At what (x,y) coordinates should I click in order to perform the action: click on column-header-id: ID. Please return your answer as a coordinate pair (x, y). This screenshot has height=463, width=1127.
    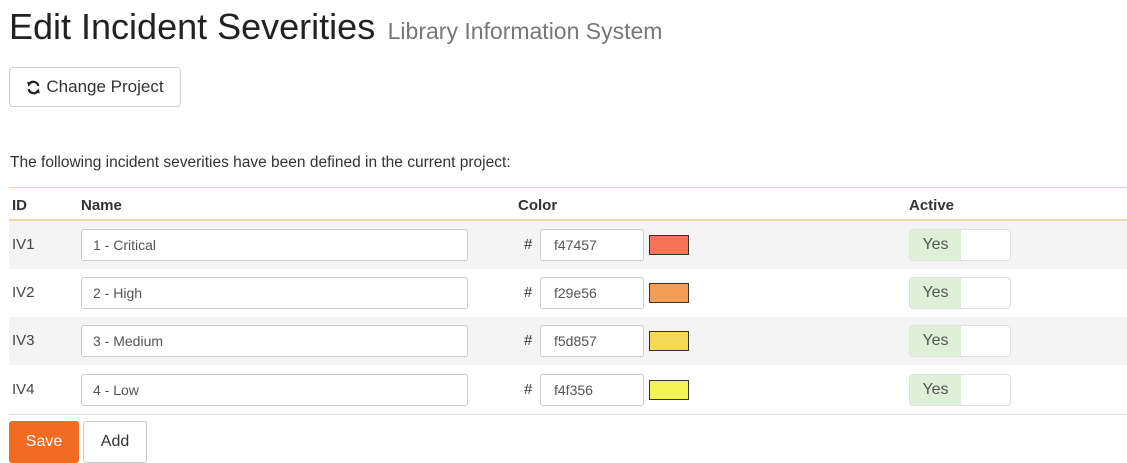
    Looking at the image, I should click on (19, 205).